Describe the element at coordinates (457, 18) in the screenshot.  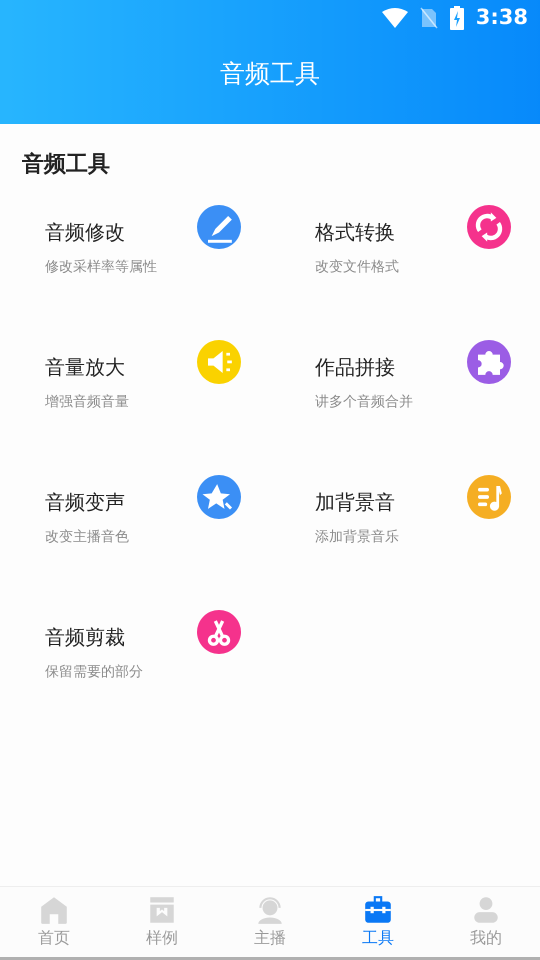
I see `battery-charging-icon` at that location.